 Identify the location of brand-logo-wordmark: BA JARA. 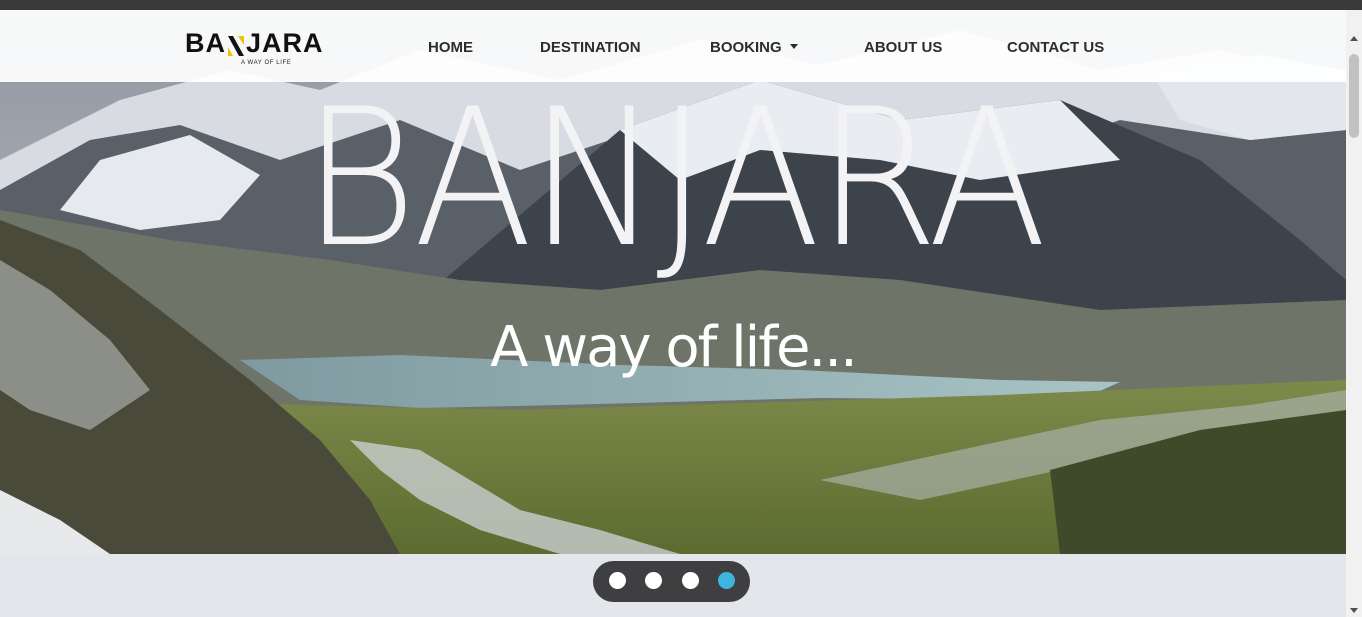
(267, 43).